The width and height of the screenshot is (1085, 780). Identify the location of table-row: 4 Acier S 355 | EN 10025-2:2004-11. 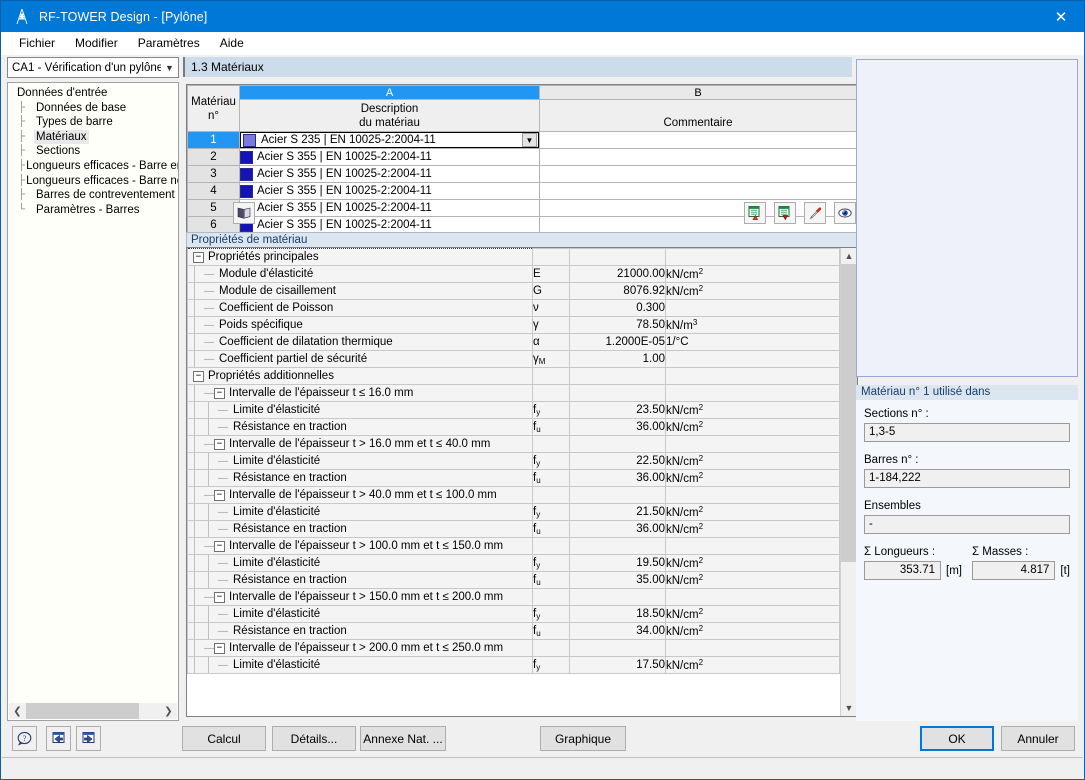
(522, 191).